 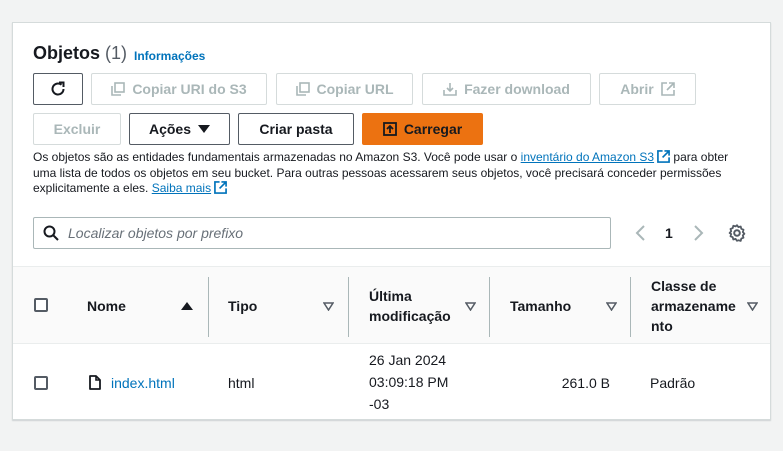 I want to click on upload-label: Carregar, so click(x=433, y=129).